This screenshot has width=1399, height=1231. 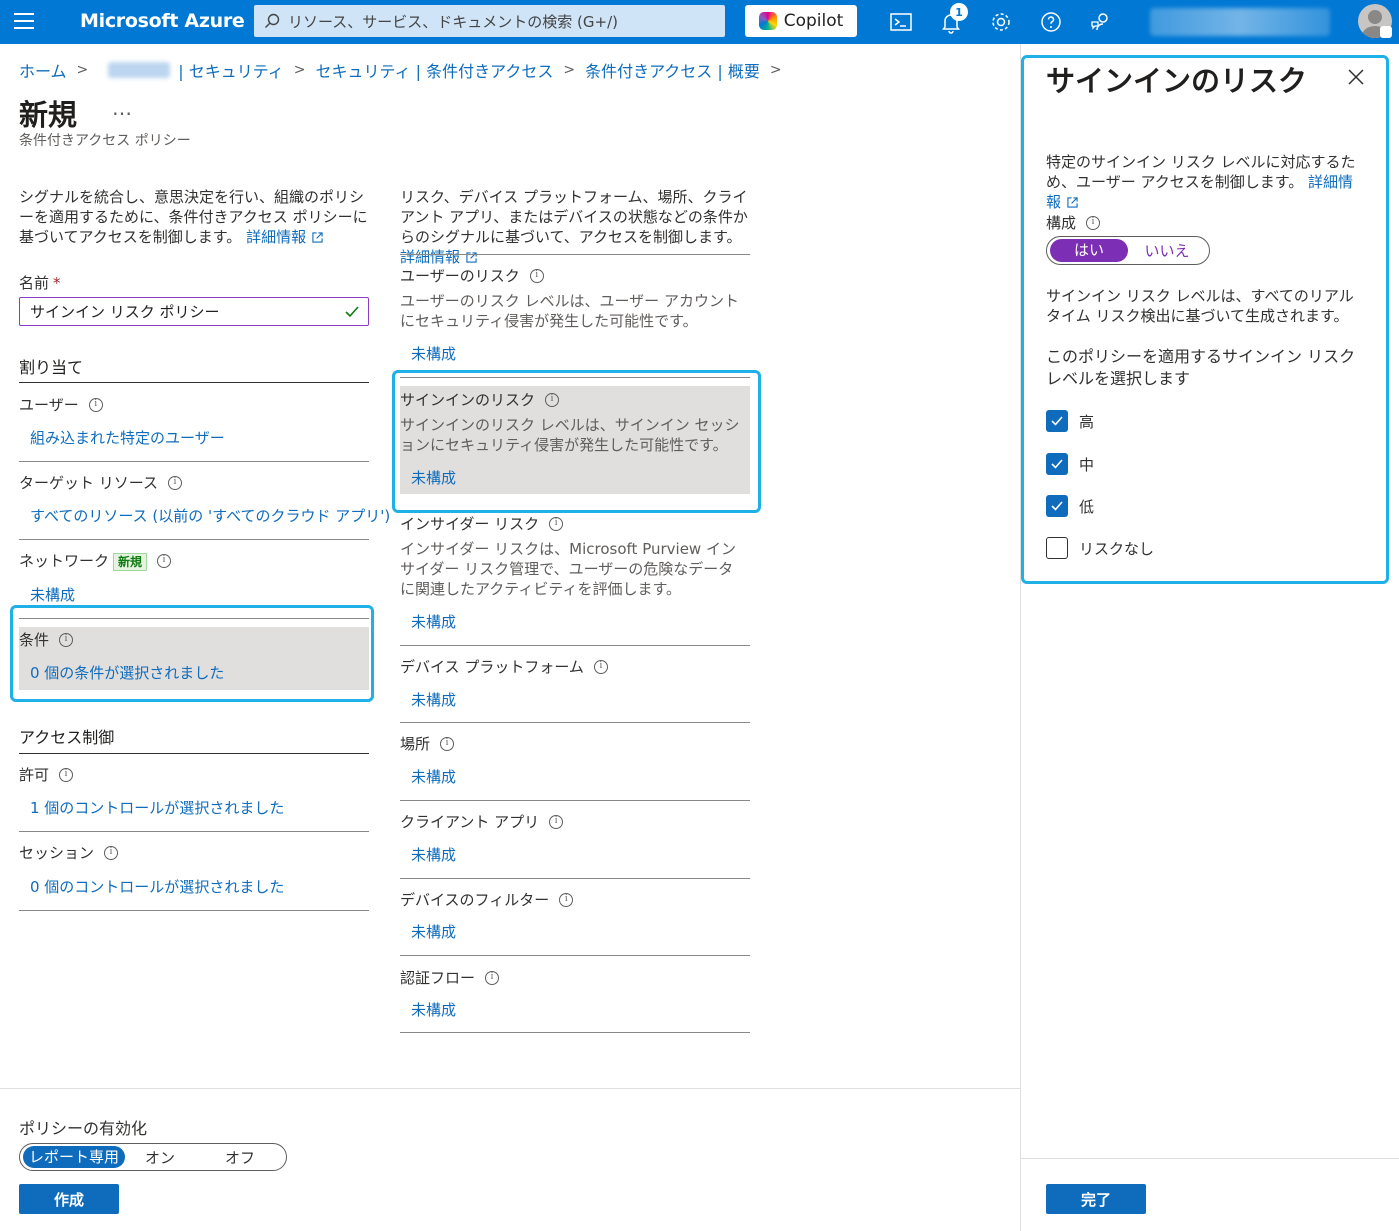 What do you see at coordinates (672, 70) in the screenshot?
I see `breadcrumb-overview: 条件付きアクセス | 概要` at bounding box center [672, 70].